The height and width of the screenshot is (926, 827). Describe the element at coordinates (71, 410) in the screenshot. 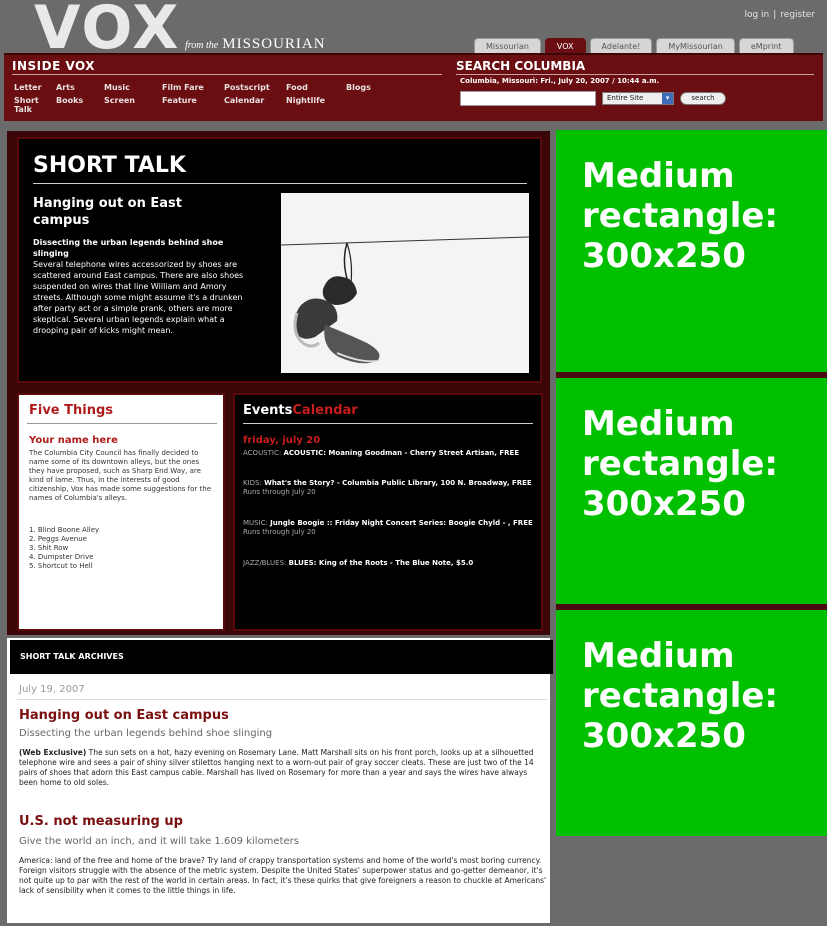

I see `five-things-title: Five Things` at that location.